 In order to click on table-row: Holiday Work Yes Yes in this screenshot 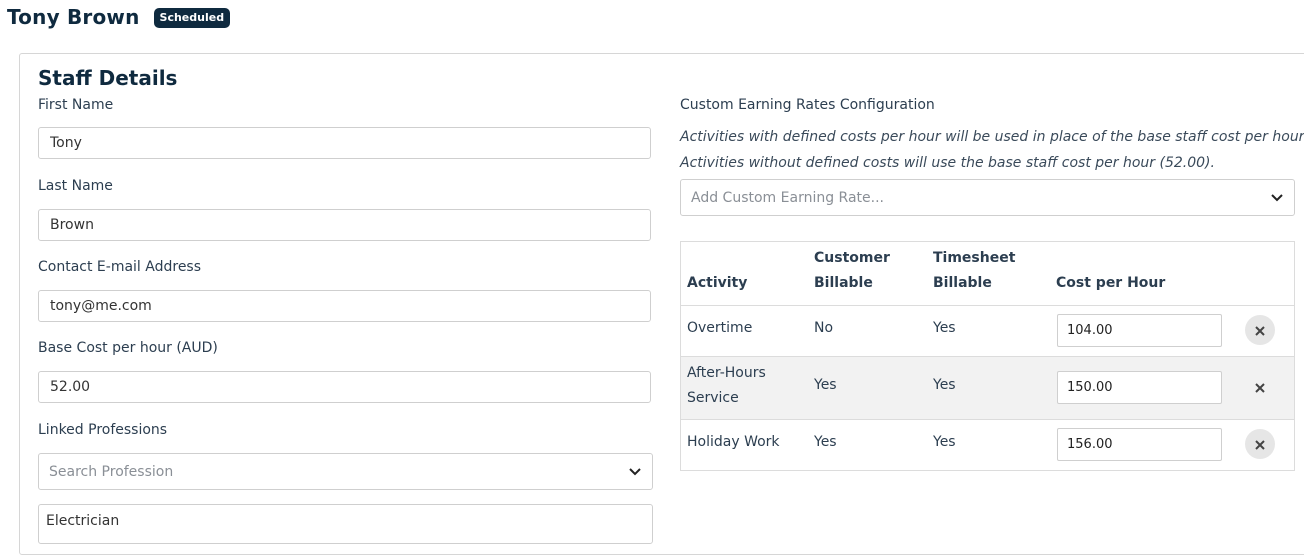, I will do `click(987, 444)`.